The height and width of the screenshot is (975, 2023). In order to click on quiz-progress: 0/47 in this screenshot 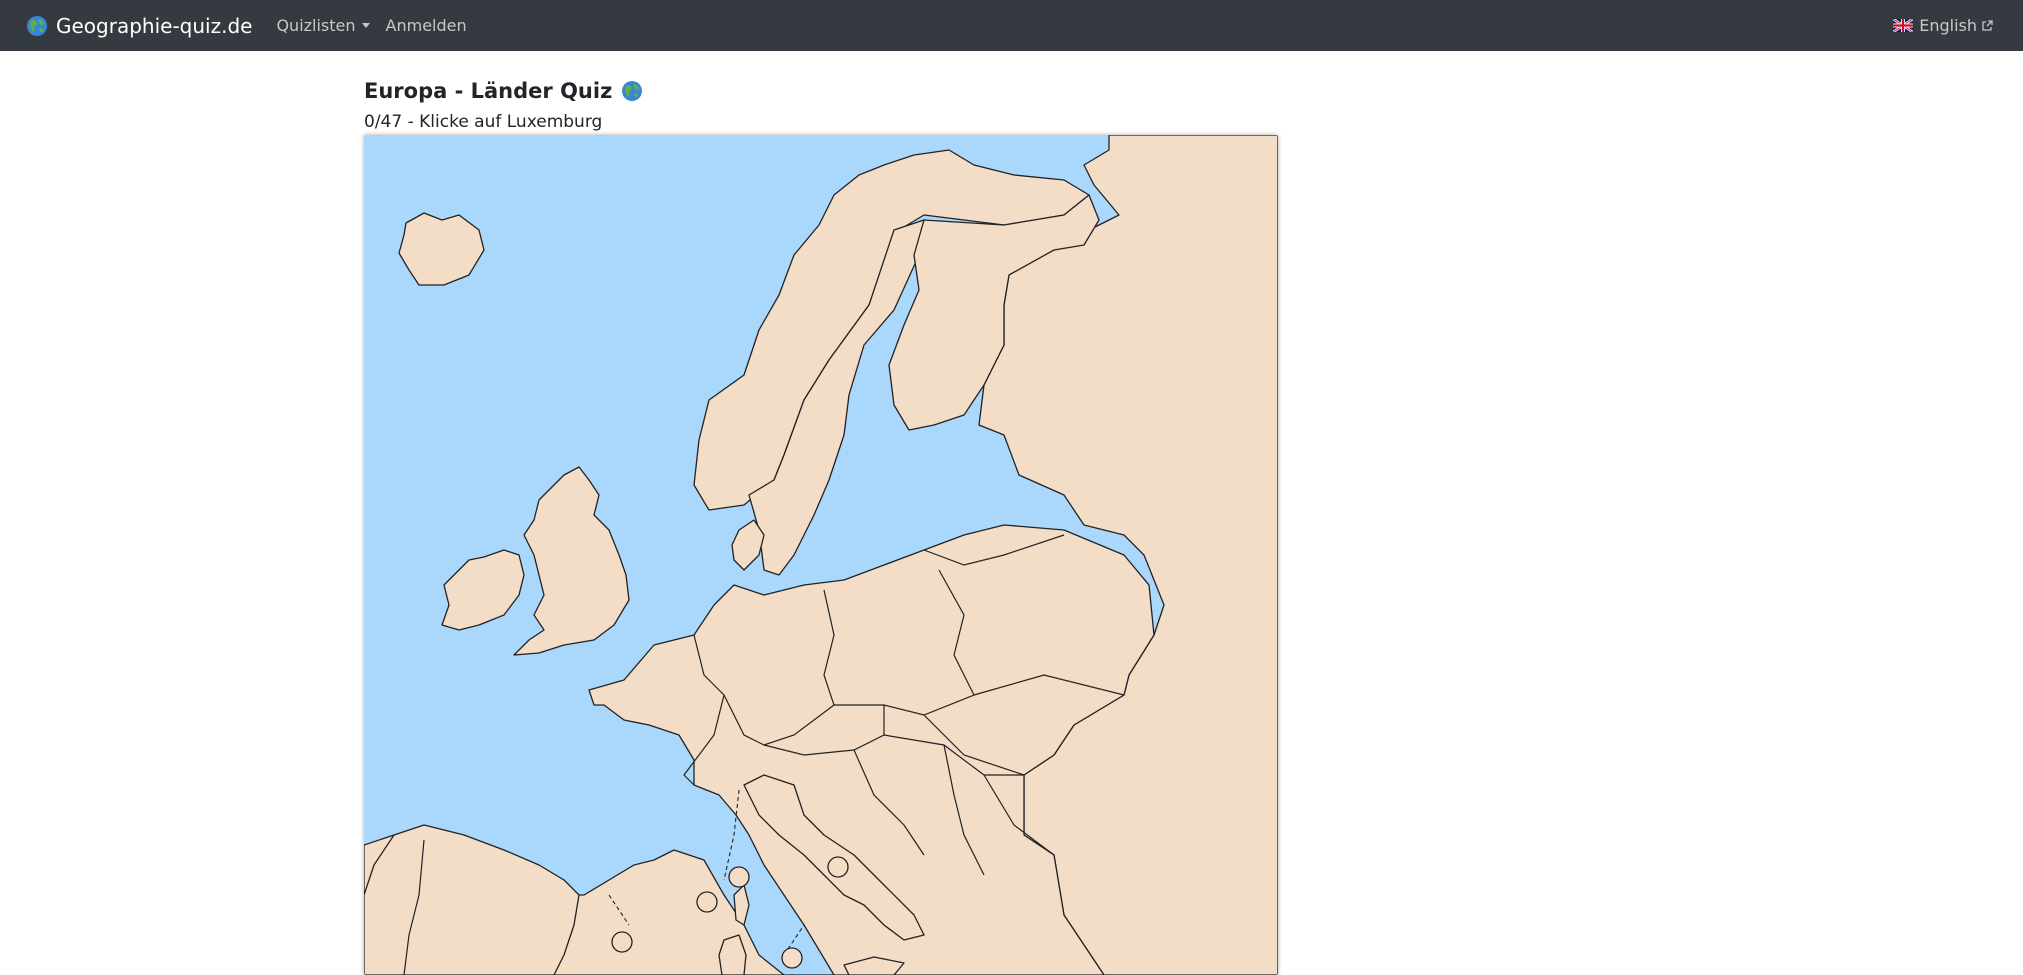, I will do `click(383, 122)`.